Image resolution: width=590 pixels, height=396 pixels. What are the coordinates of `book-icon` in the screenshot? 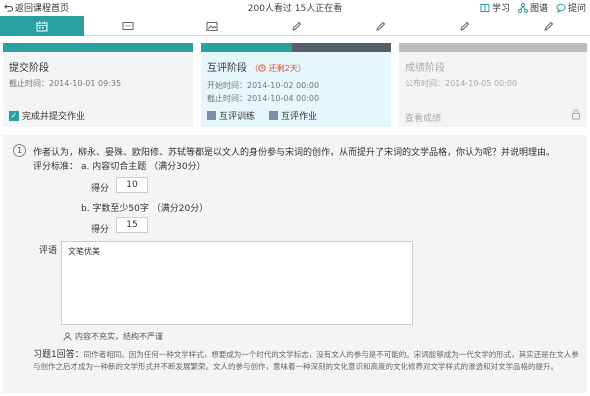 It's located at (485, 7).